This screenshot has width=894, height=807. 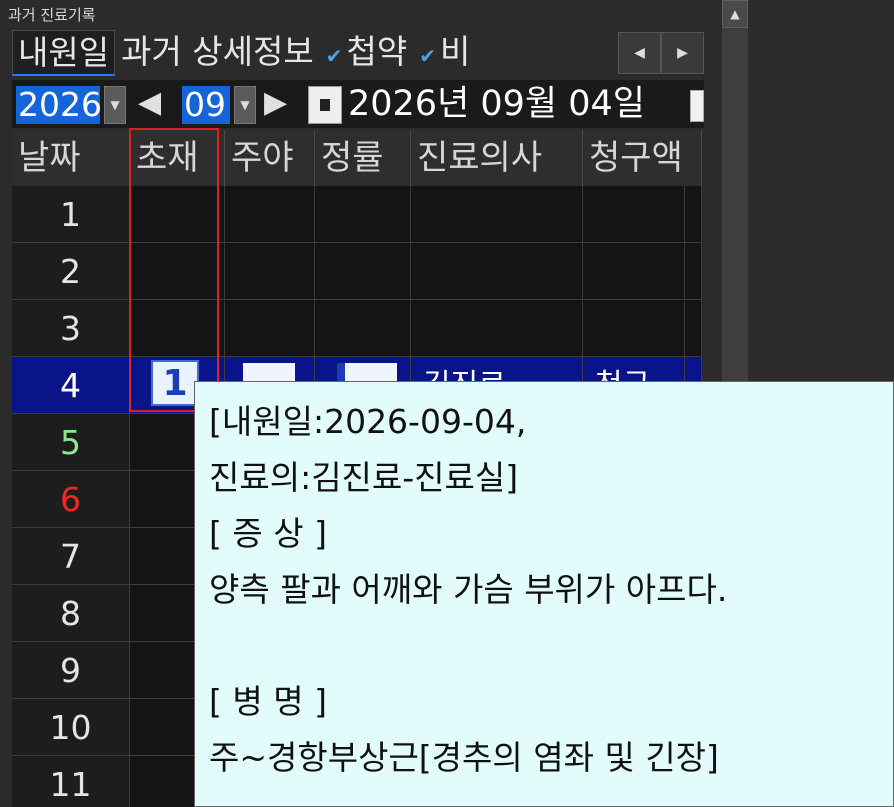 I want to click on row-number-cell: 1, so click(x=71, y=214).